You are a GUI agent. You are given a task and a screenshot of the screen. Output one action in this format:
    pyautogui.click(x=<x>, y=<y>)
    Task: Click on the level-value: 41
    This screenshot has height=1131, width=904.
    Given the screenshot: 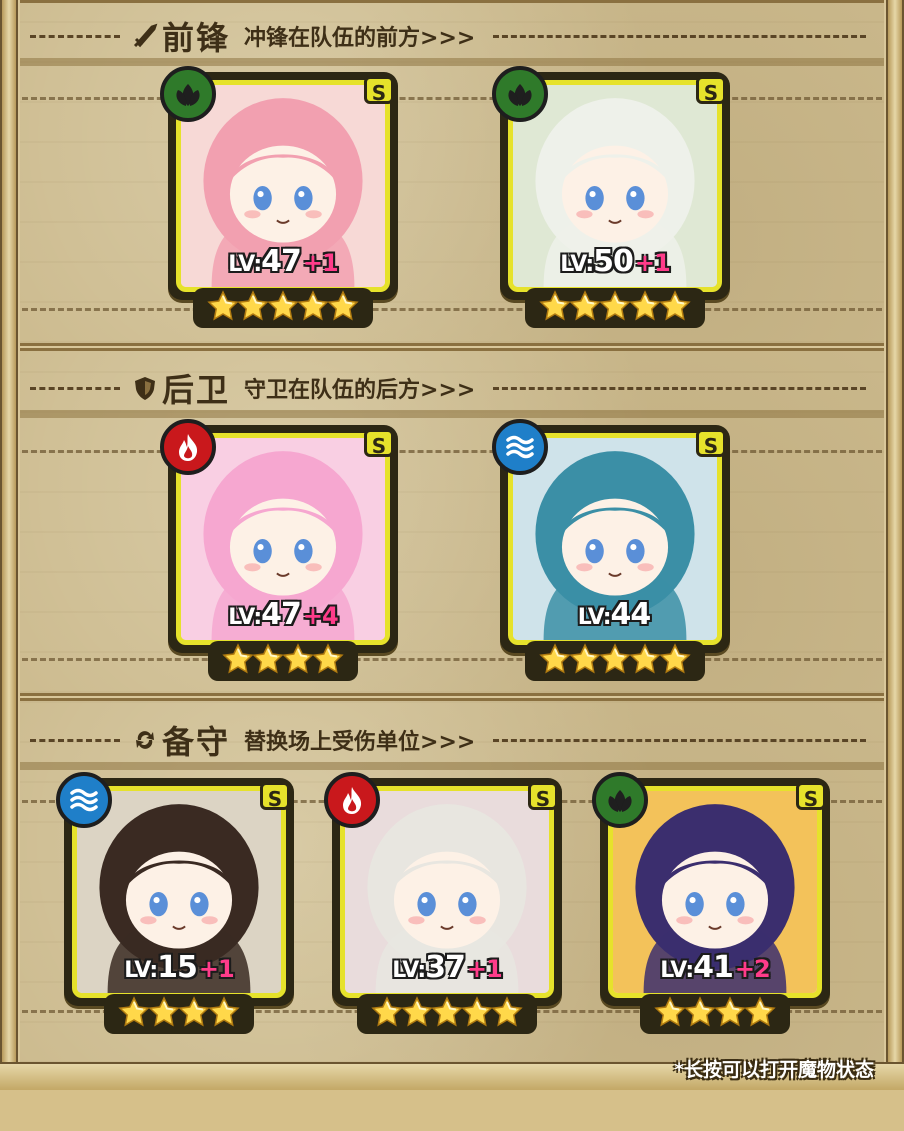 What is the action you would take?
    pyautogui.click(x=713, y=967)
    